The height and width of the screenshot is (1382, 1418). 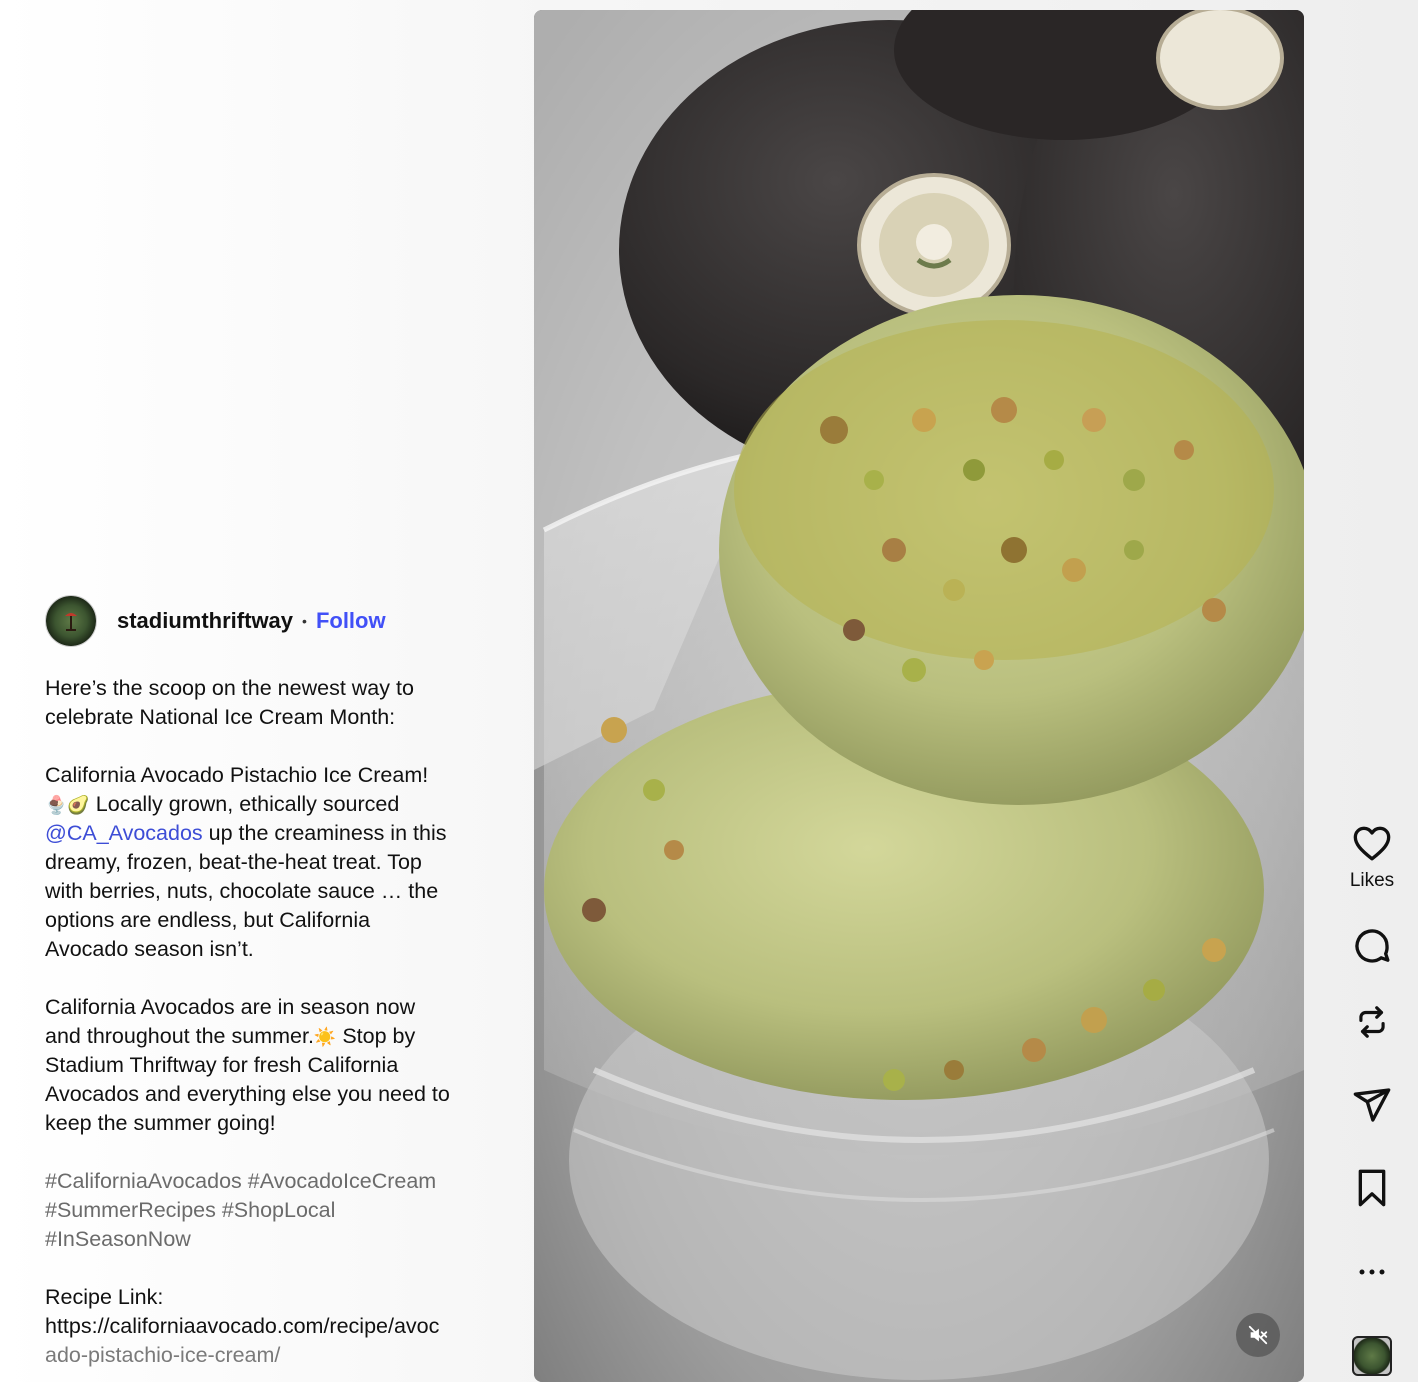 I want to click on save-button, so click(x=1372, y=1188).